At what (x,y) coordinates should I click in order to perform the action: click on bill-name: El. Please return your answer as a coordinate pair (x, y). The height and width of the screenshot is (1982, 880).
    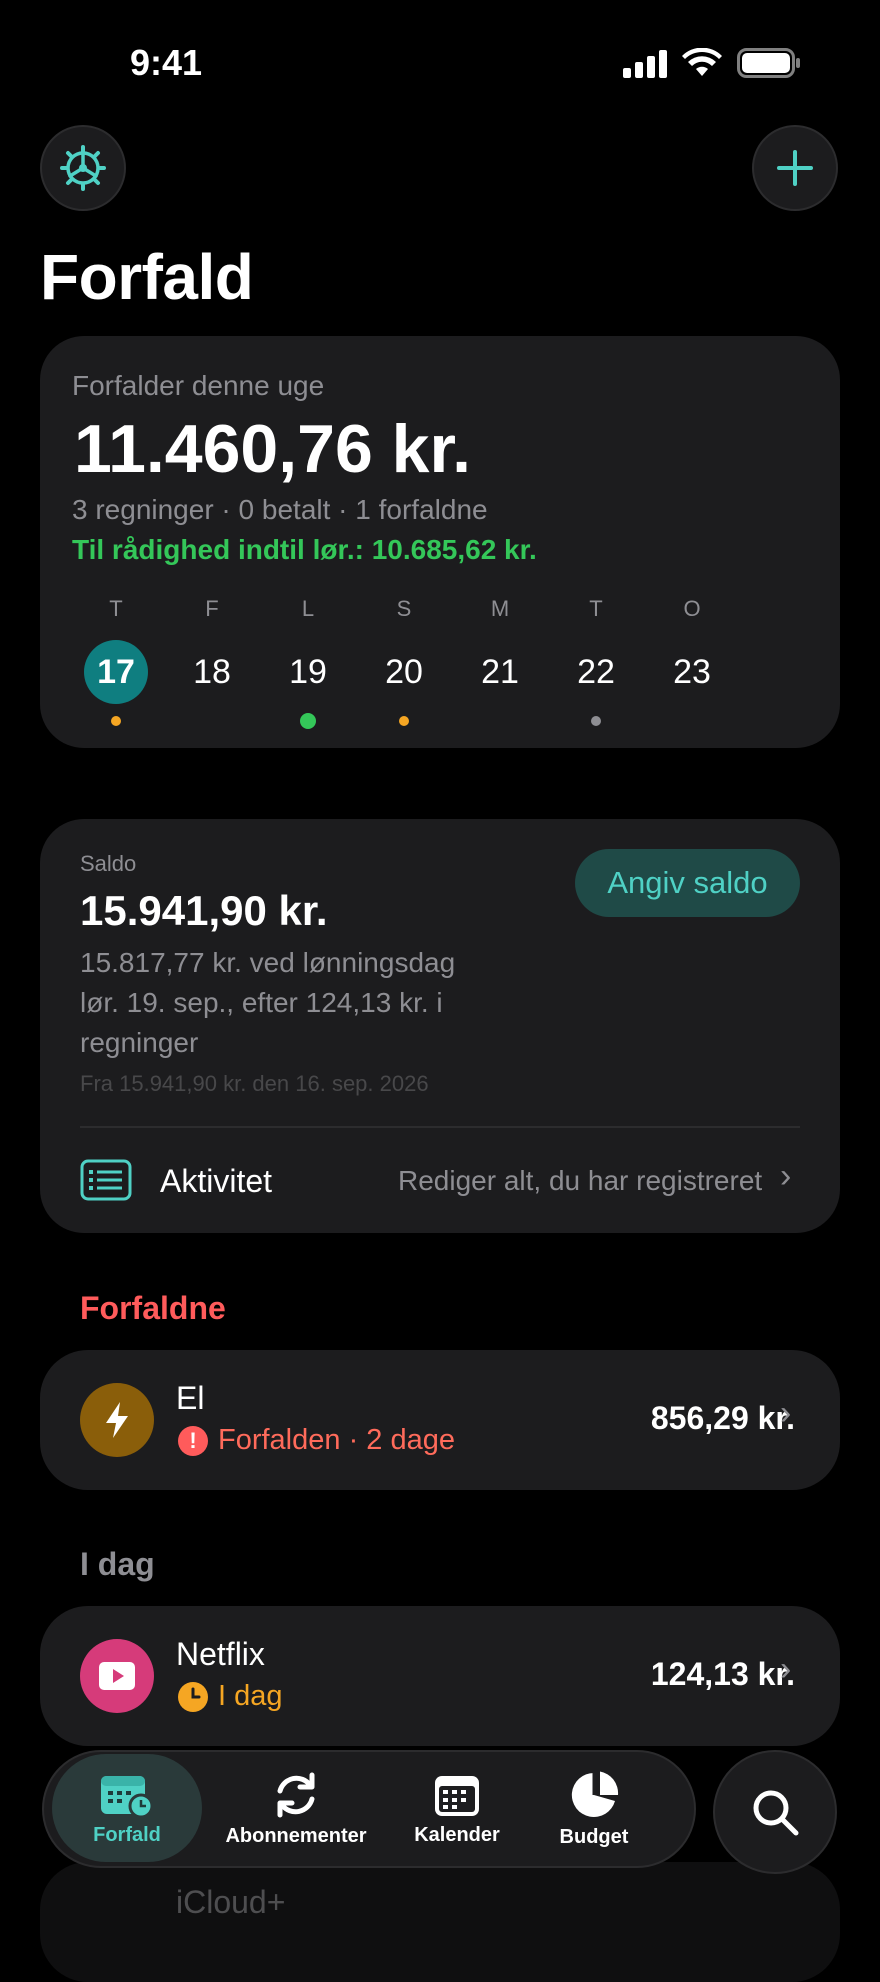
    Looking at the image, I should click on (190, 1398).